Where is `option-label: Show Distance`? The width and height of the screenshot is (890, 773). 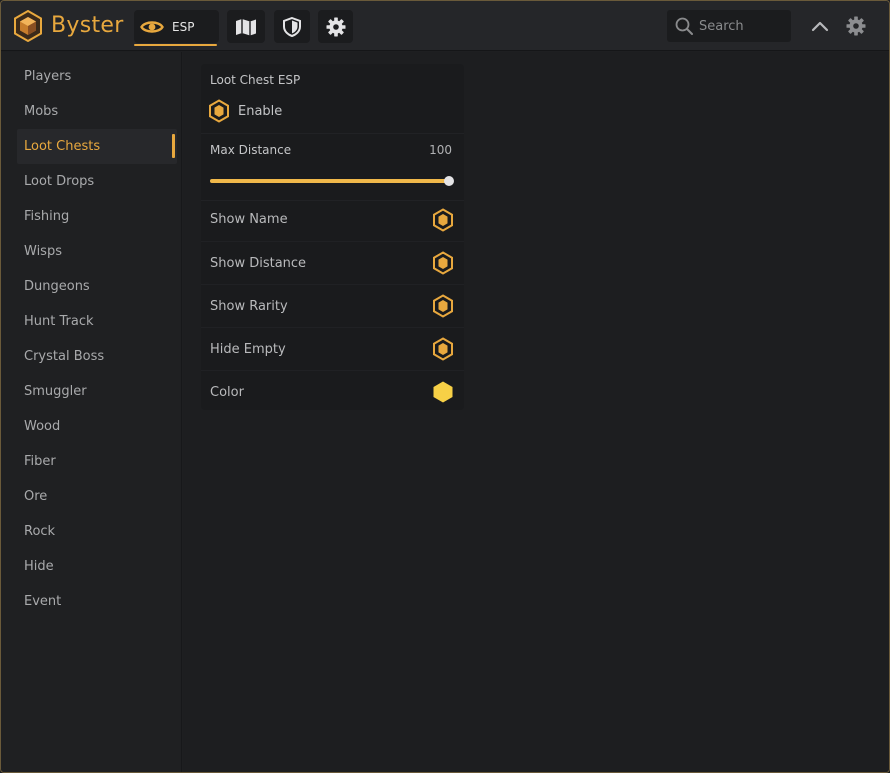 option-label: Show Distance is located at coordinates (258, 263).